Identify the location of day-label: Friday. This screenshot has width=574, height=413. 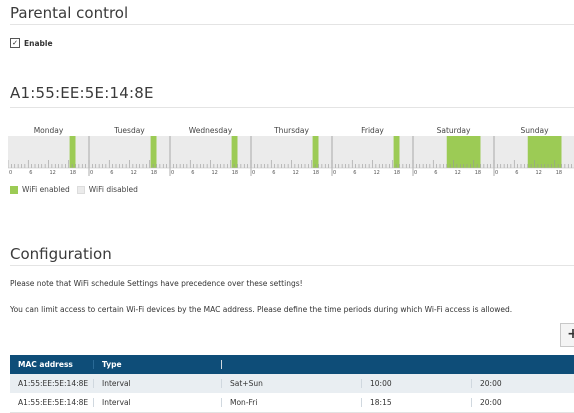
(372, 130).